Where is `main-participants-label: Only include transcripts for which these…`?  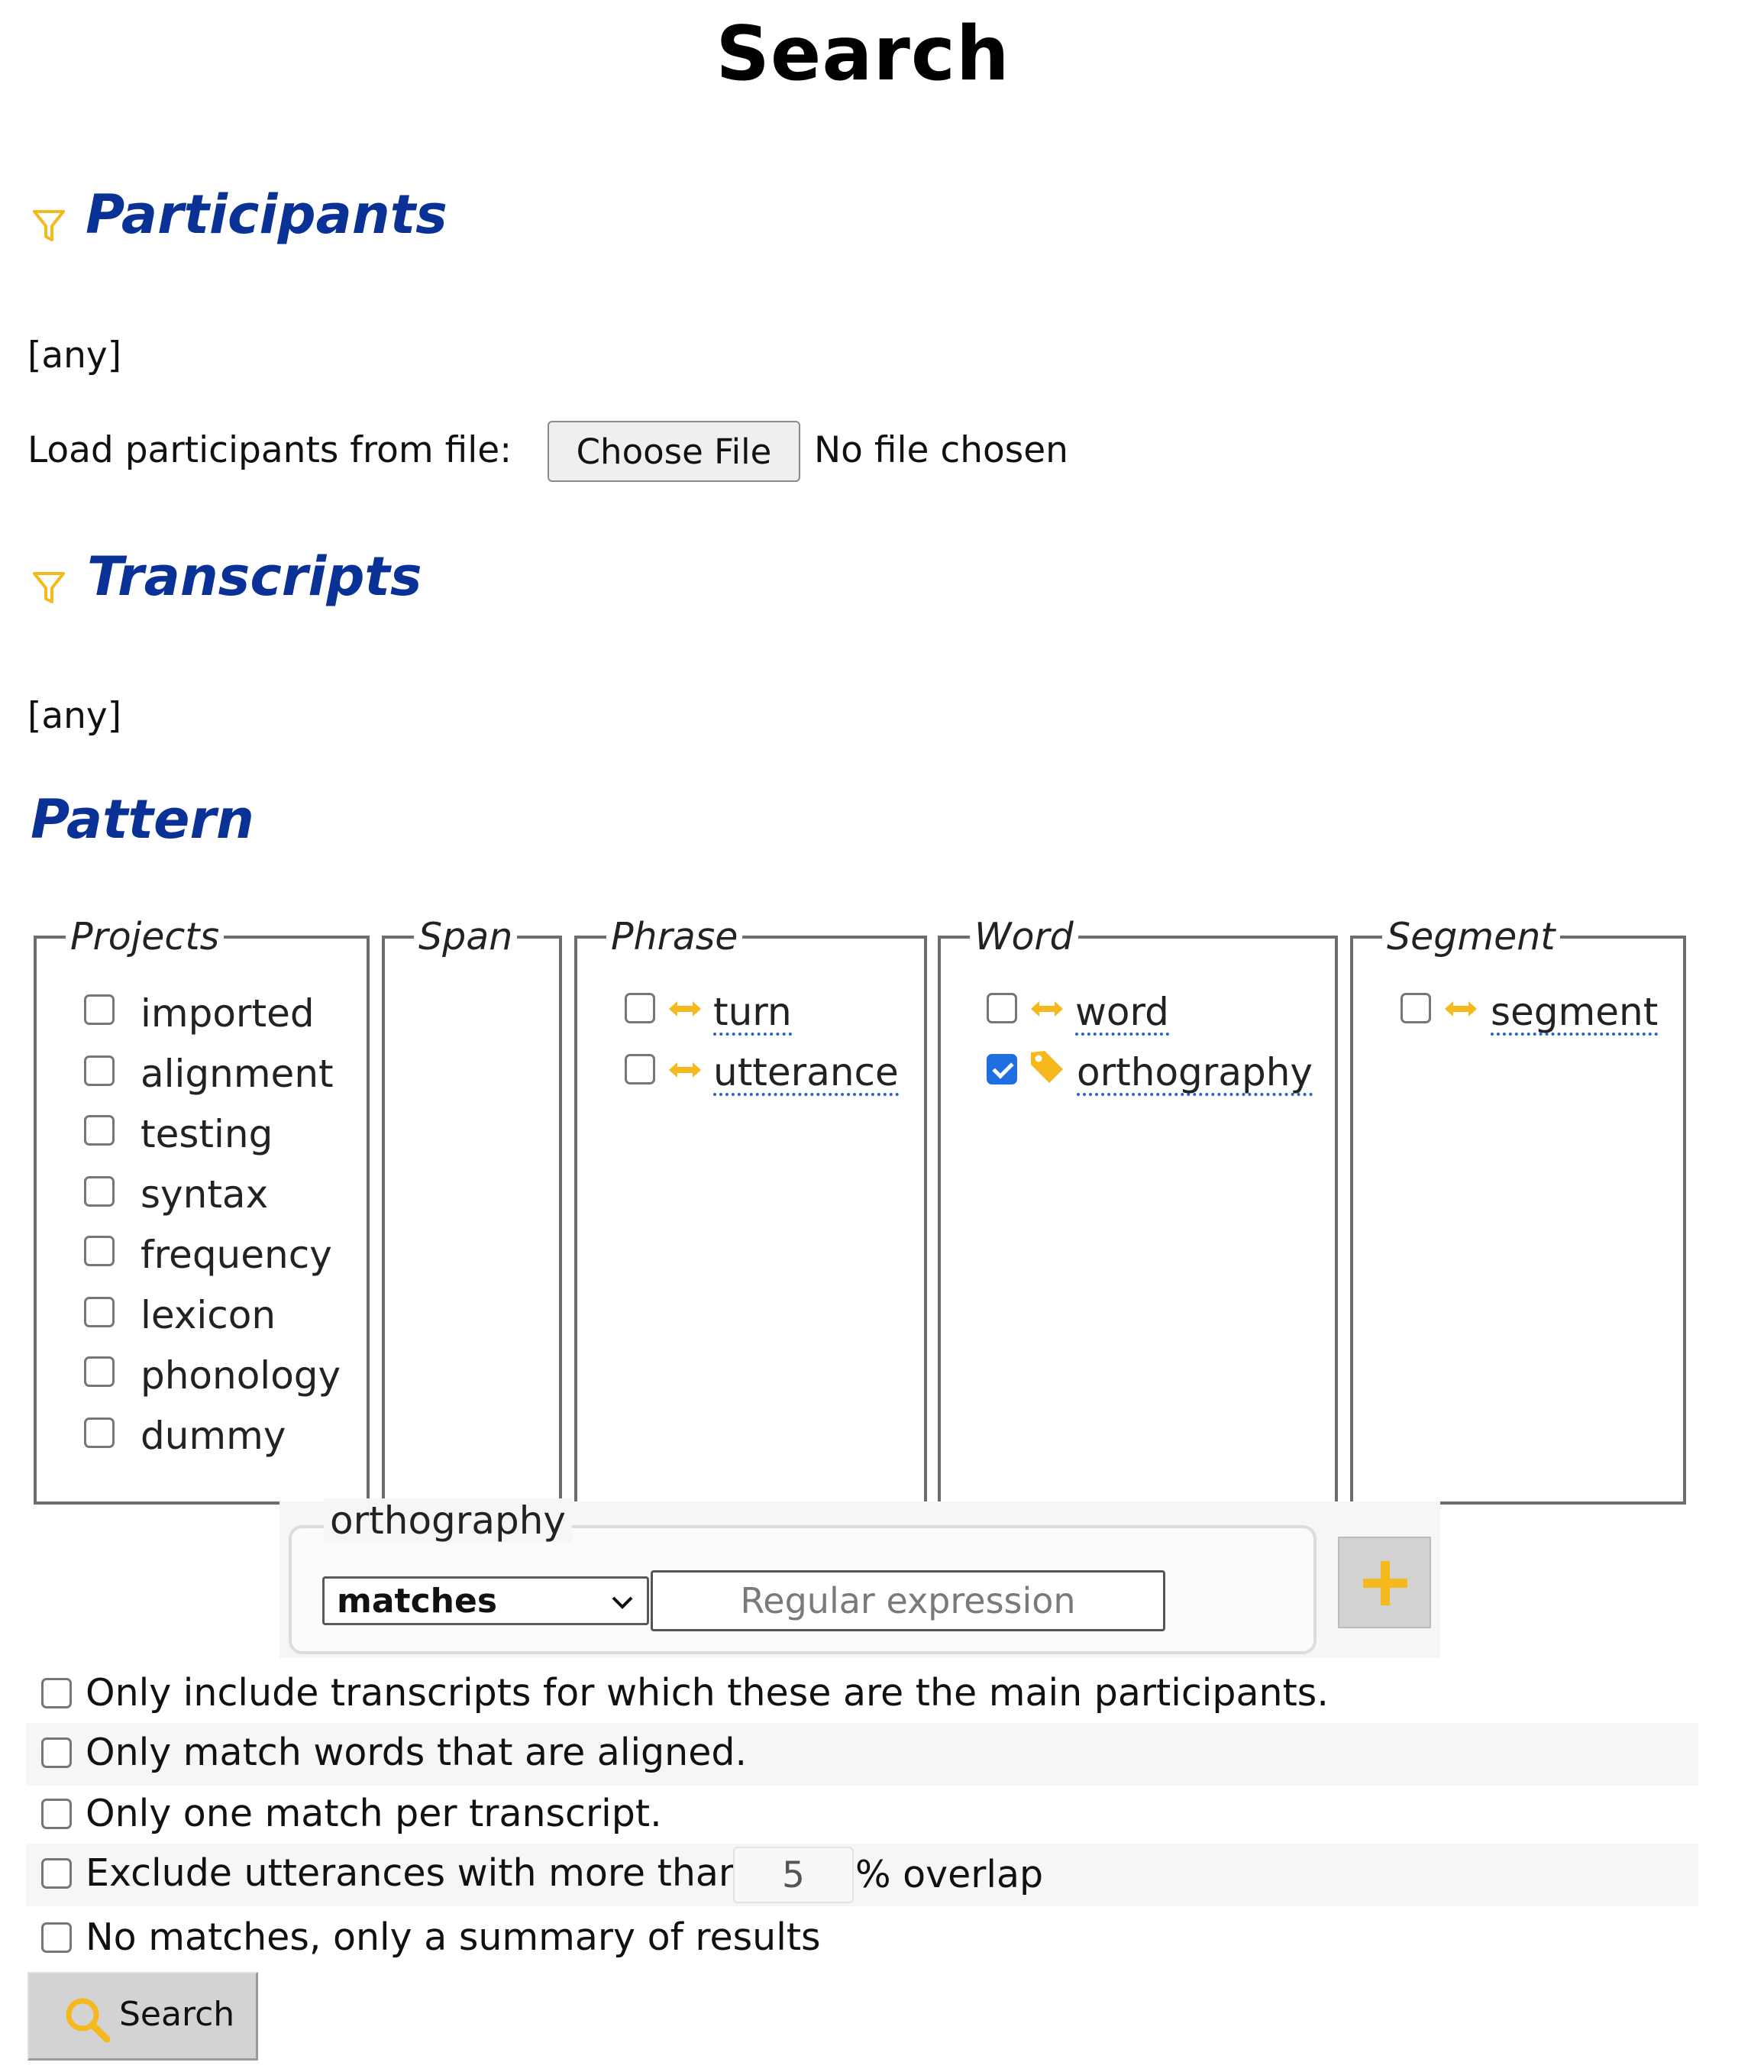 main-participants-label: Only include transcripts for which these… is located at coordinates (708, 1693).